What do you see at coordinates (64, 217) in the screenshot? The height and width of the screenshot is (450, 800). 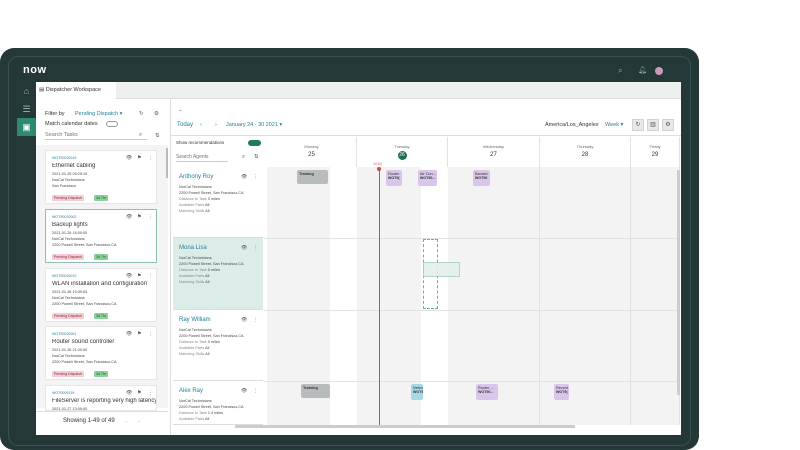 I see `task-id: WOT90010002` at bounding box center [64, 217].